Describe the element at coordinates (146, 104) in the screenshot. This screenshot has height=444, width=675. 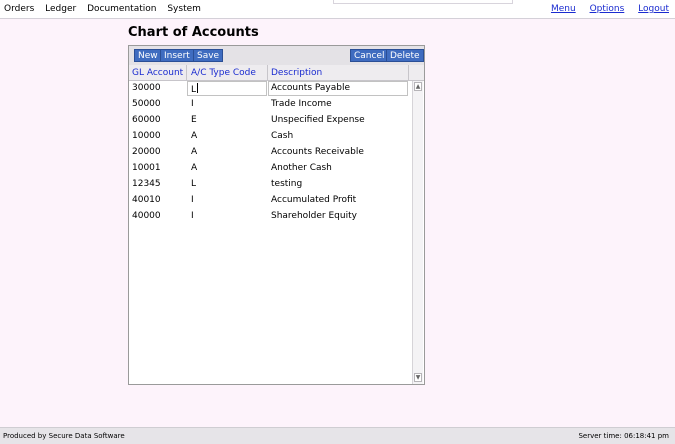
I see `gl-account-cell: 50000` at that location.